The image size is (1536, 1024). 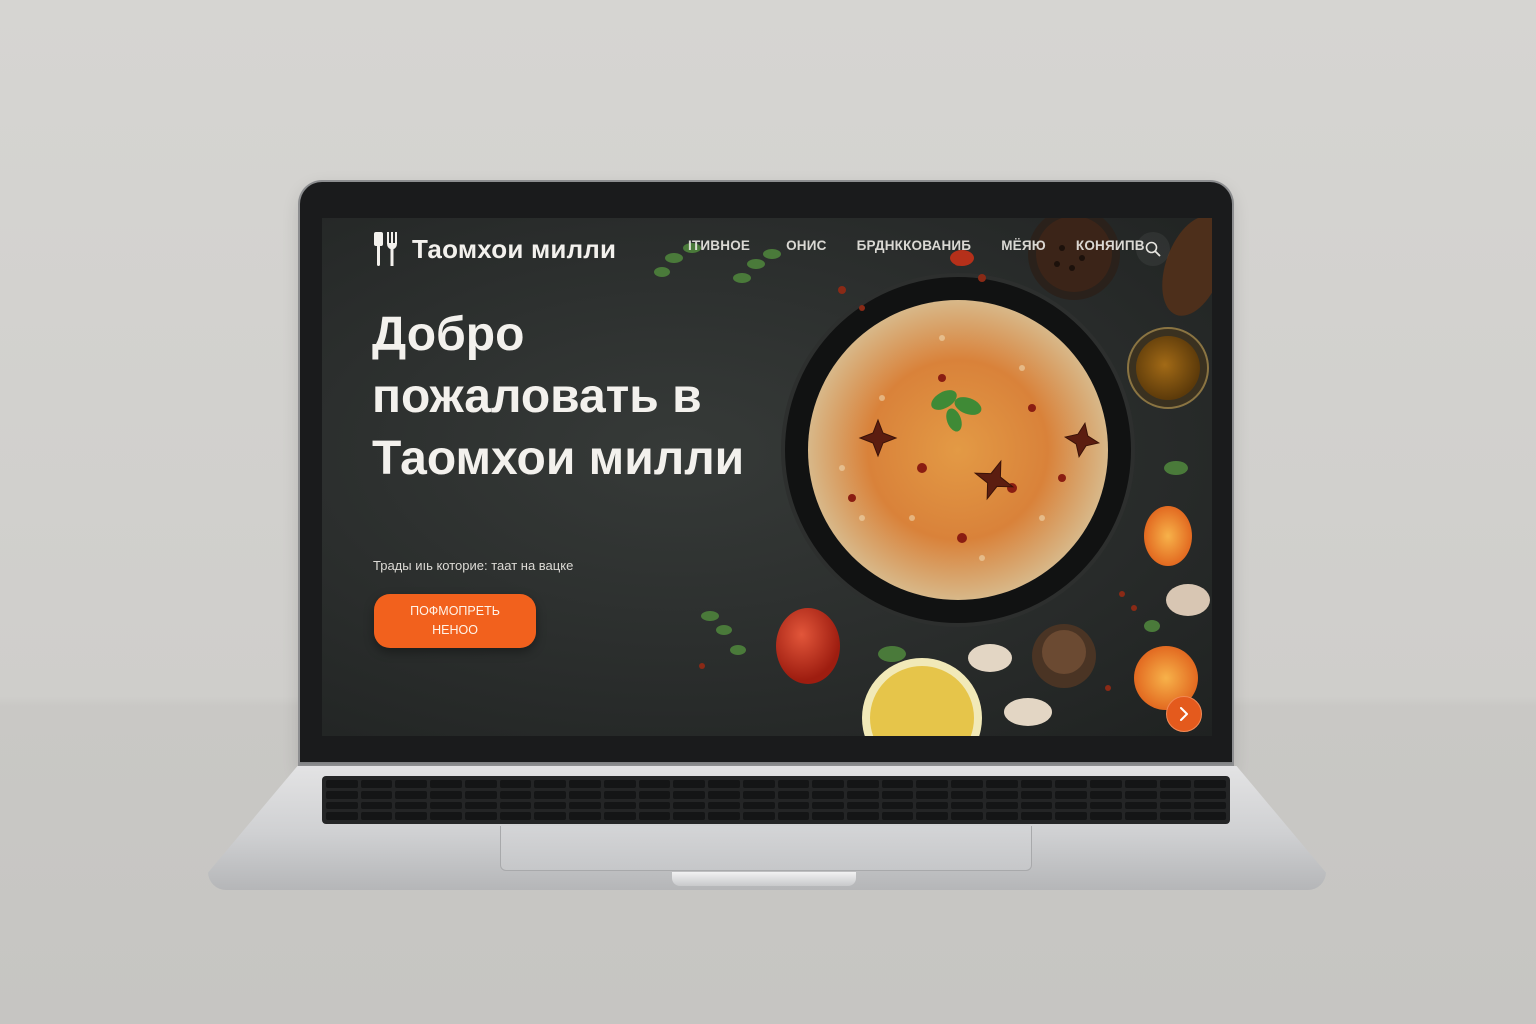 I want to click on cta-label: ПОФМОПРЕТЬ НЕНОО, so click(x=455, y=620).